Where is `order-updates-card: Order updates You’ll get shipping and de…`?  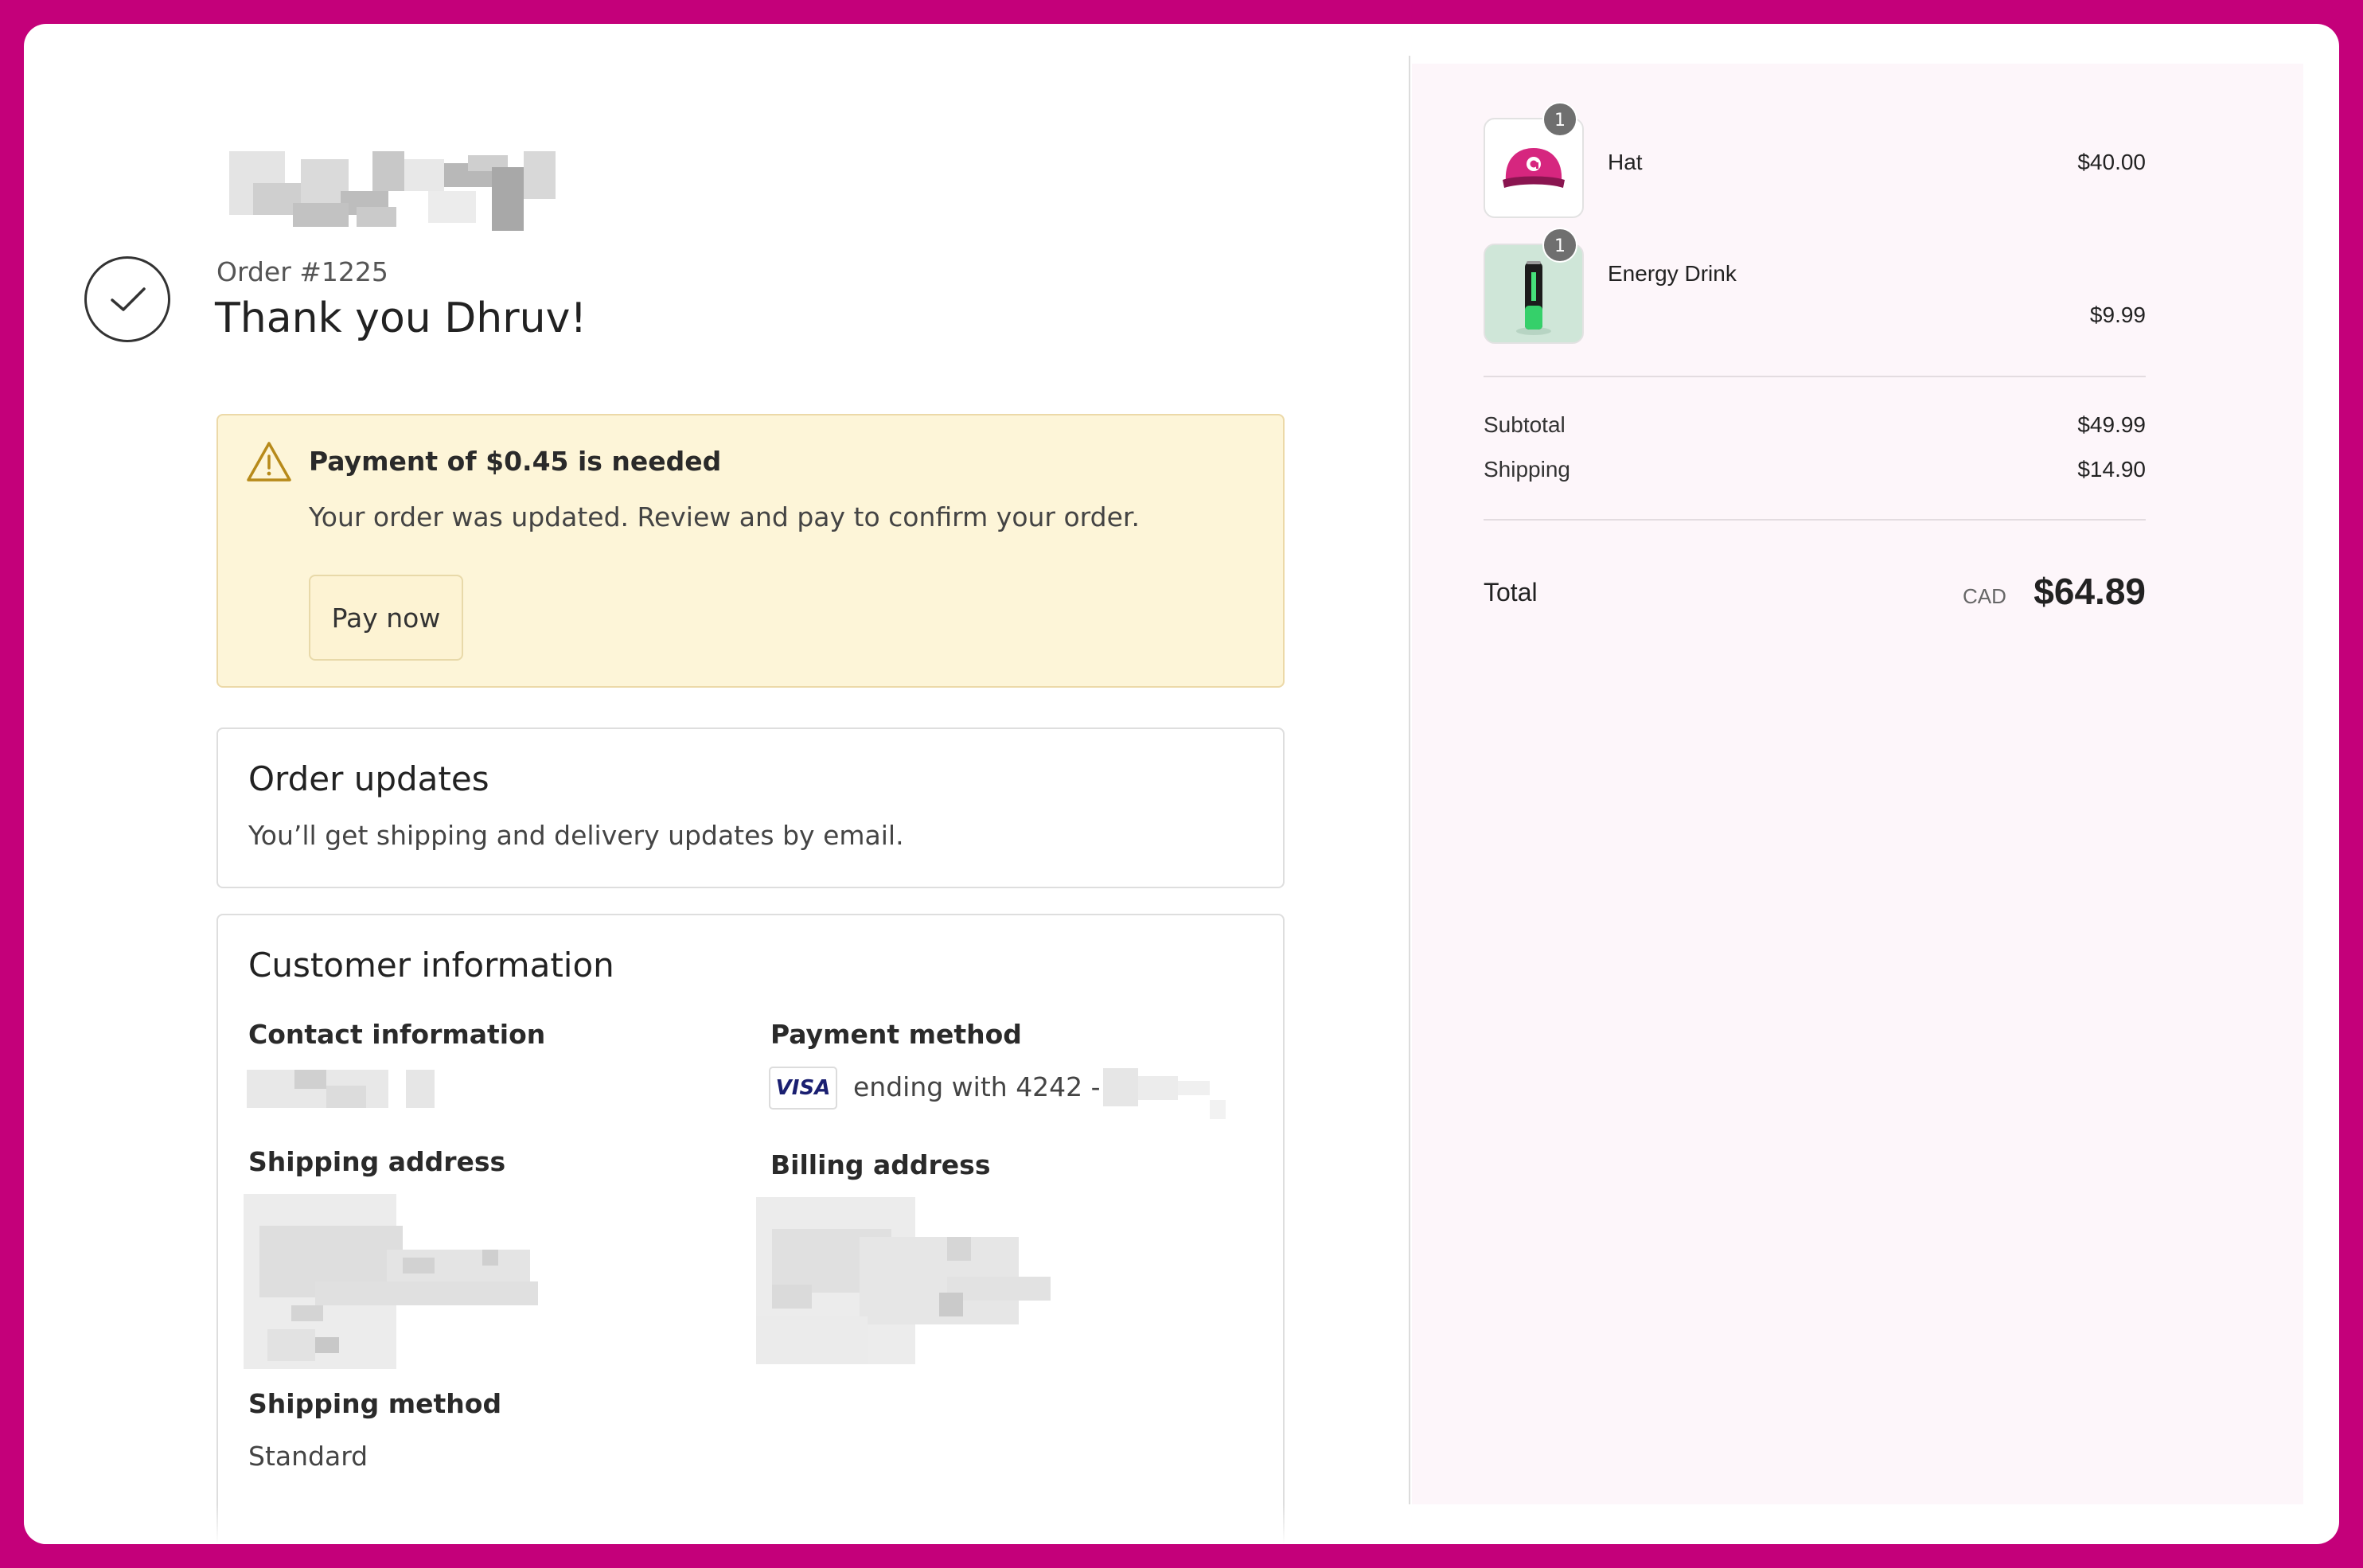 order-updates-card: Order updates You’ll get shipping and de… is located at coordinates (750, 807).